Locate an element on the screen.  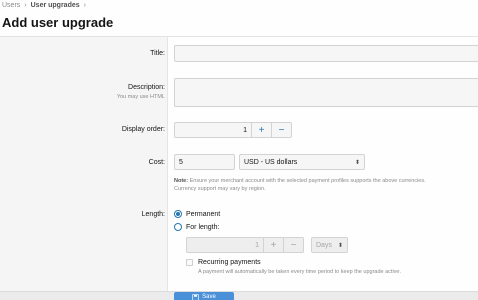
save-icon is located at coordinates (195, 297).